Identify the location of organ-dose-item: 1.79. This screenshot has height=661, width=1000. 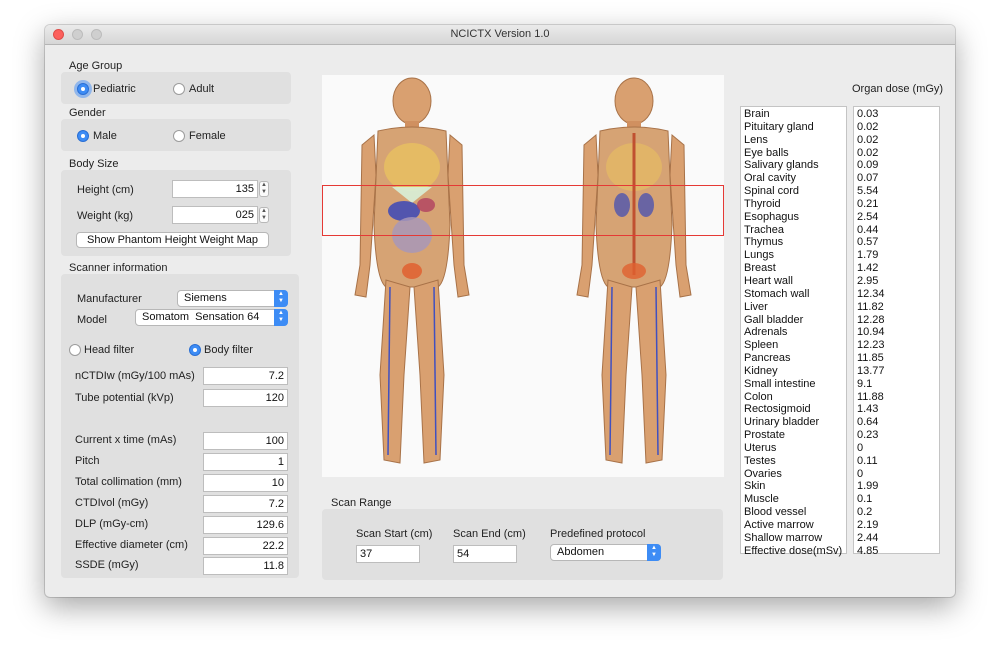
(896, 255).